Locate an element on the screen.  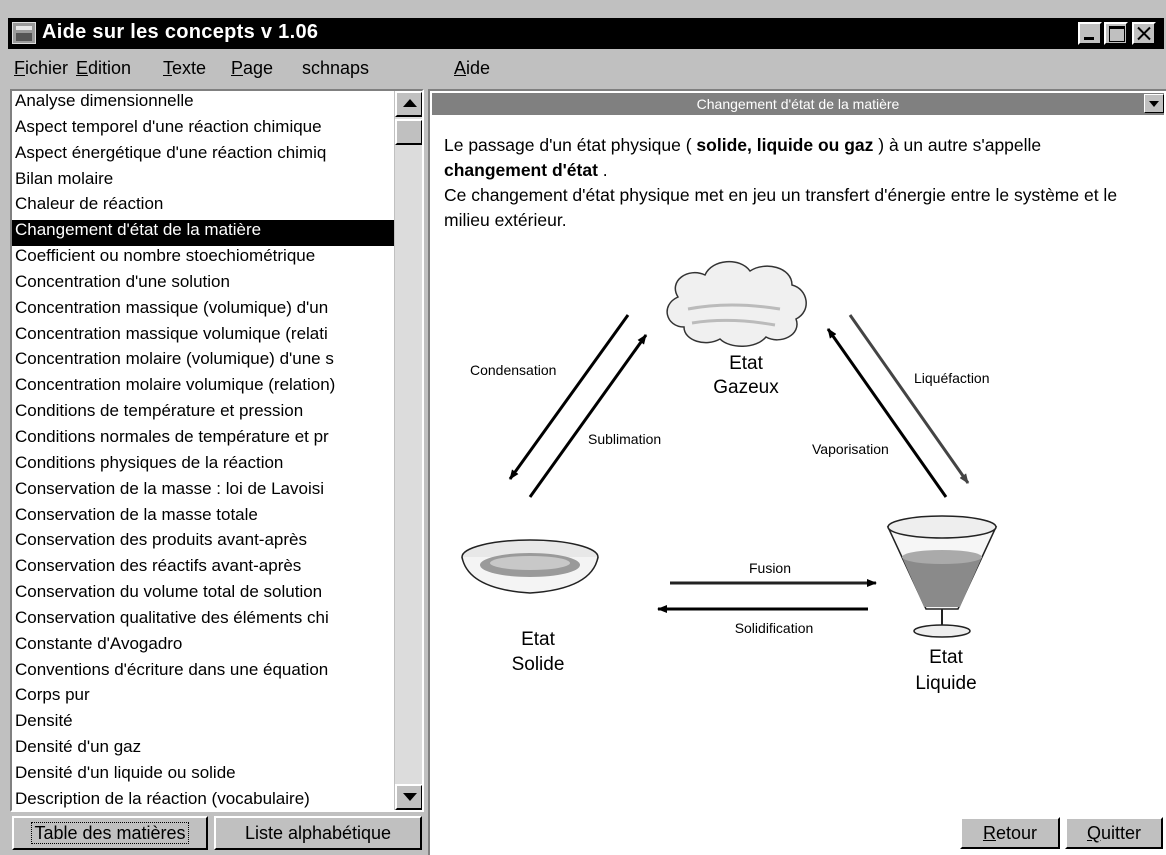
dish-icon is located at coordinates (530, 566).